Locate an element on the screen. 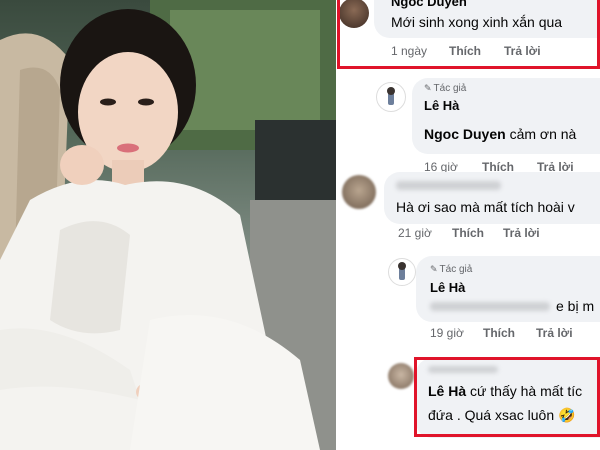 The width and height of the screenshot is (600, 450). comment-bubble is located at coordinates (492, 198).